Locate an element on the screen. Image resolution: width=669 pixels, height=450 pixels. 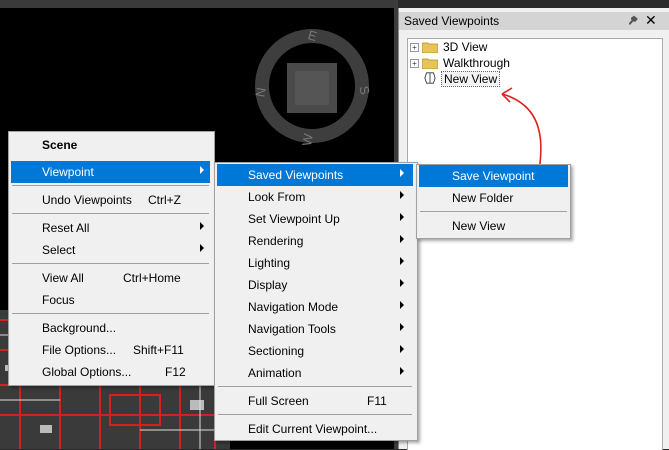
compass-south-label: S is located at coordinates (364, 90).